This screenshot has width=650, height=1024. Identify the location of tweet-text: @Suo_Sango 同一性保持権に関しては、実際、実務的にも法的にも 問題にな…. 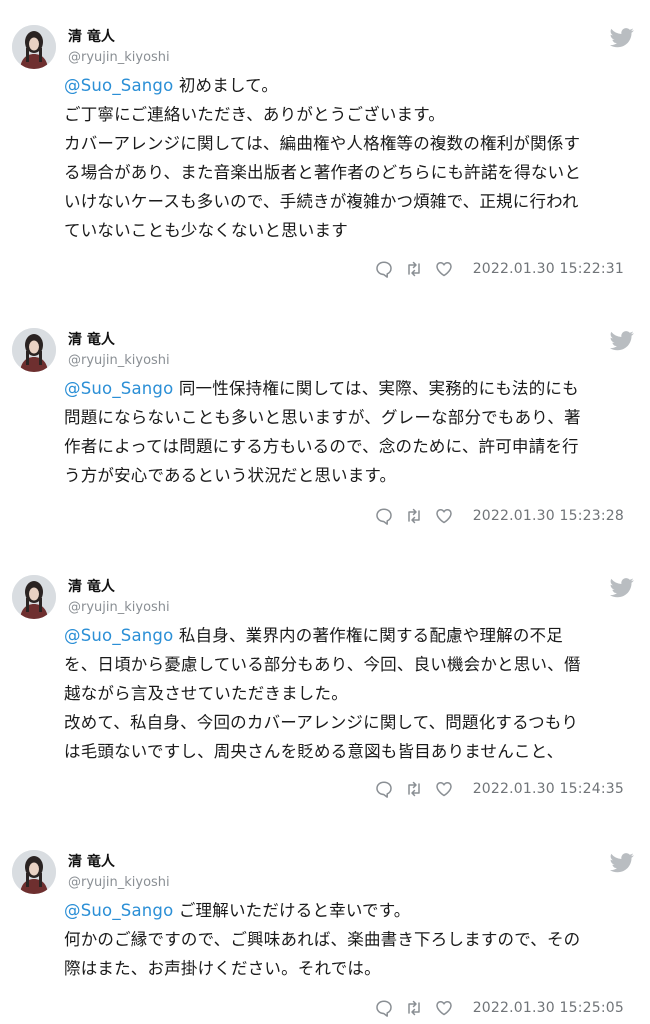
(352, 432).